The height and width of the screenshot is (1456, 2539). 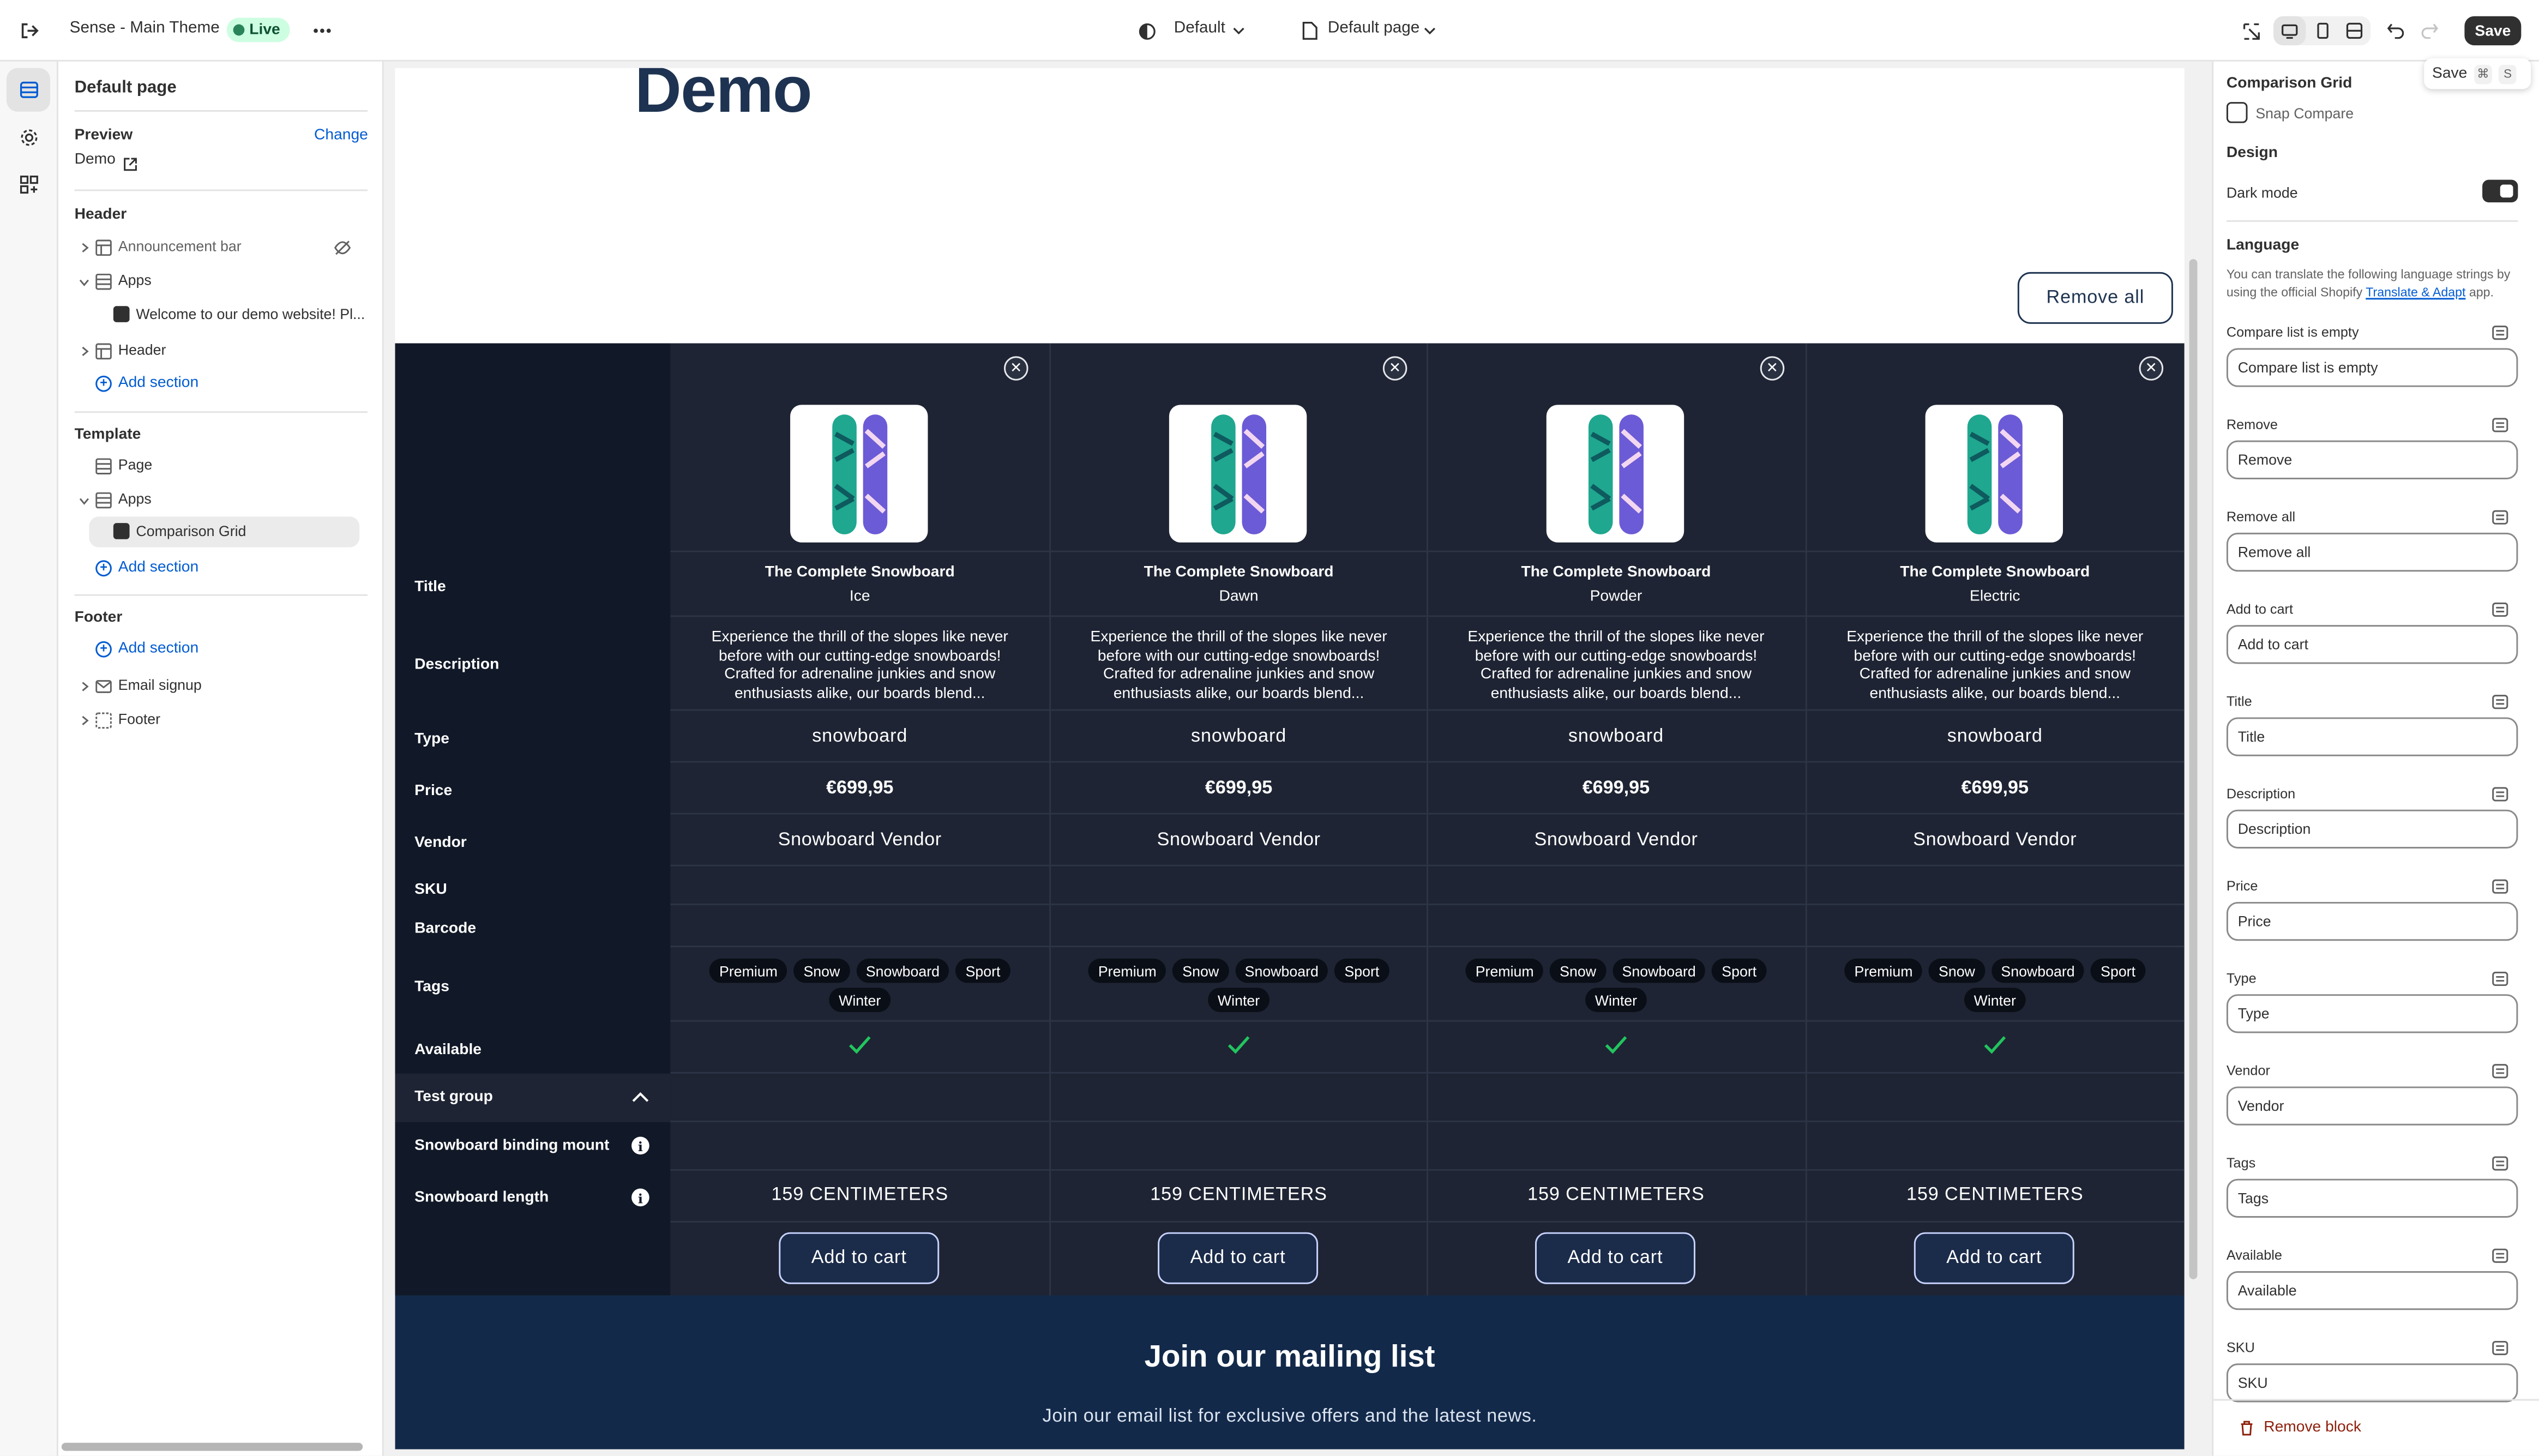 What do you see at coordinates (2354, 30) in the screenshot?
I see `fullscreen-view-icon` at bounding box center [2354, 30].